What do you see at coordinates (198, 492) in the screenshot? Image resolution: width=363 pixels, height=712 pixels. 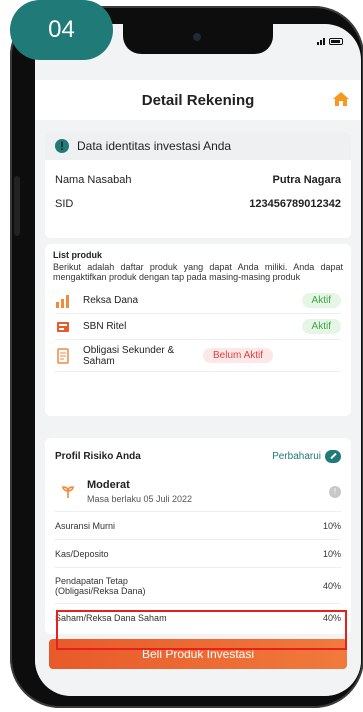 I see `risk-profile-row: Moderat Masa berlaku 05 Juli 2022 !` at bounding box center [198, 492].